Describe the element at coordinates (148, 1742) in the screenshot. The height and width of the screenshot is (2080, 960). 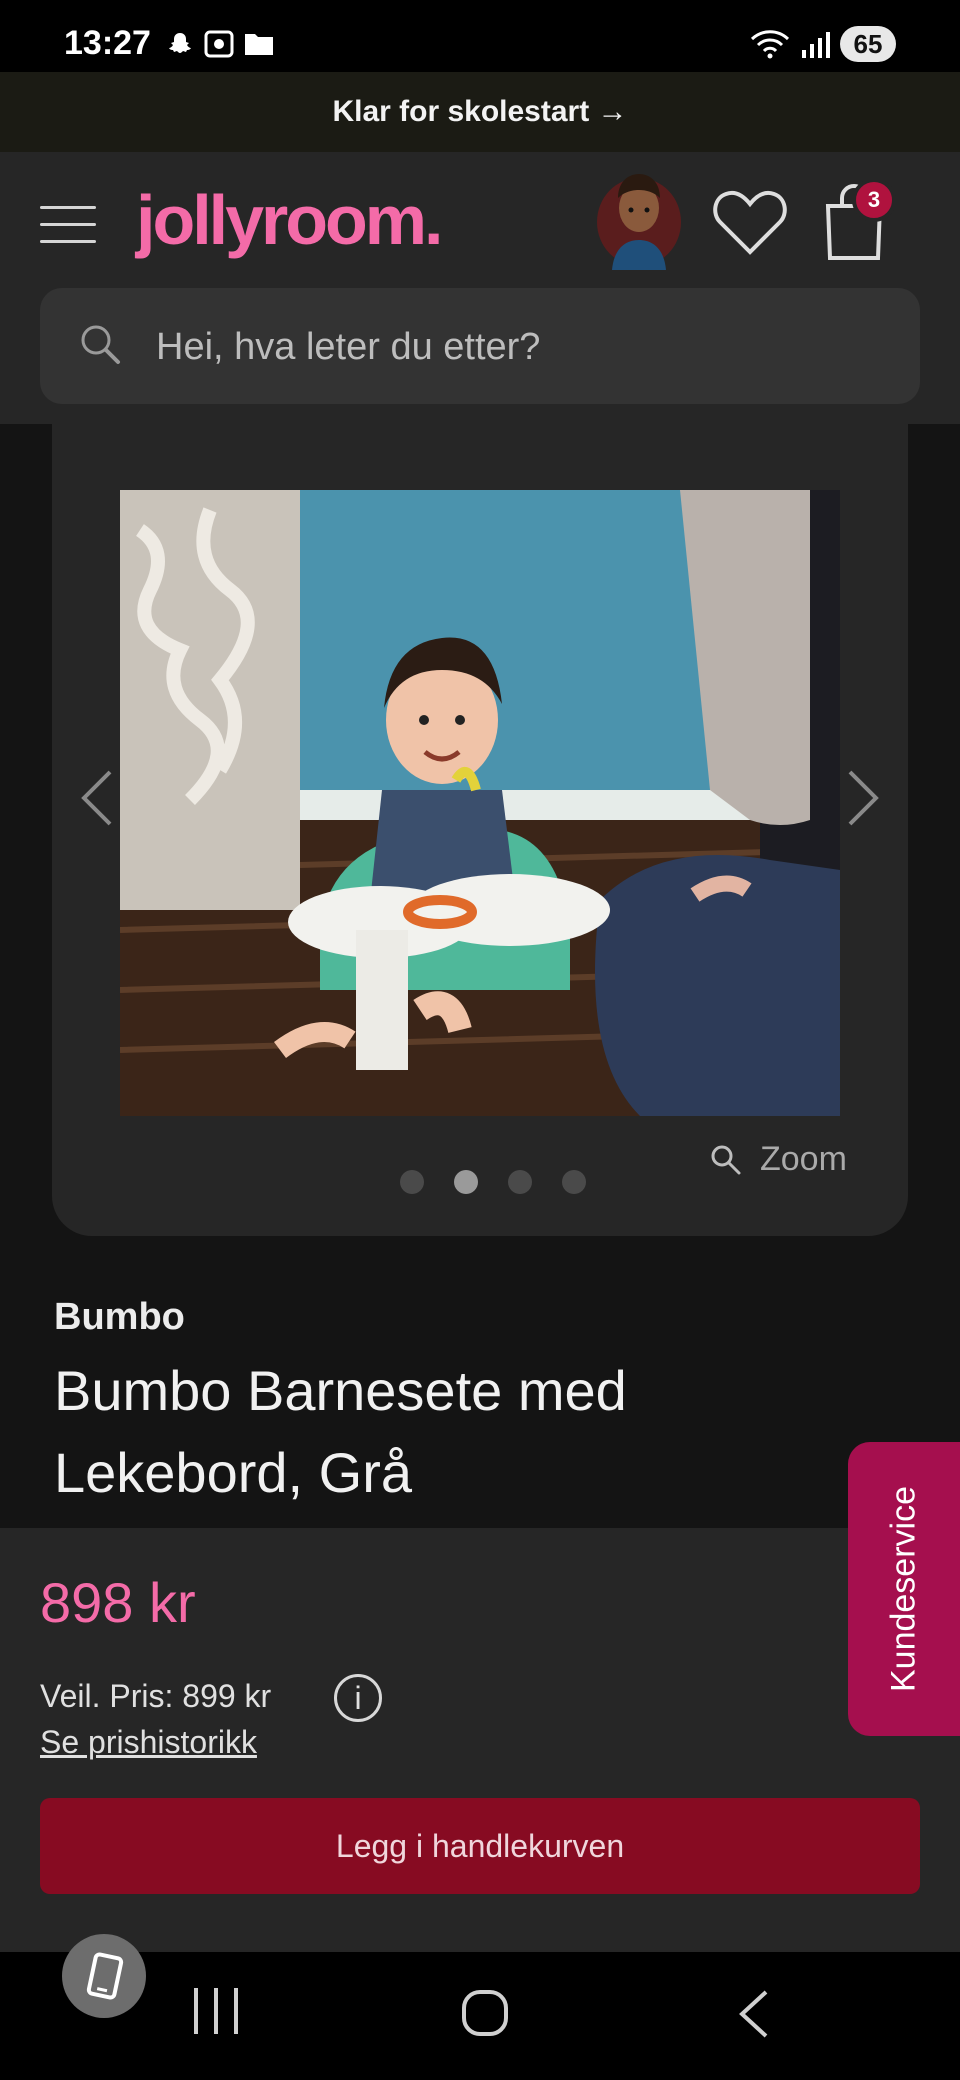
I see `price-history-link: Se prishistorikk` at that location.